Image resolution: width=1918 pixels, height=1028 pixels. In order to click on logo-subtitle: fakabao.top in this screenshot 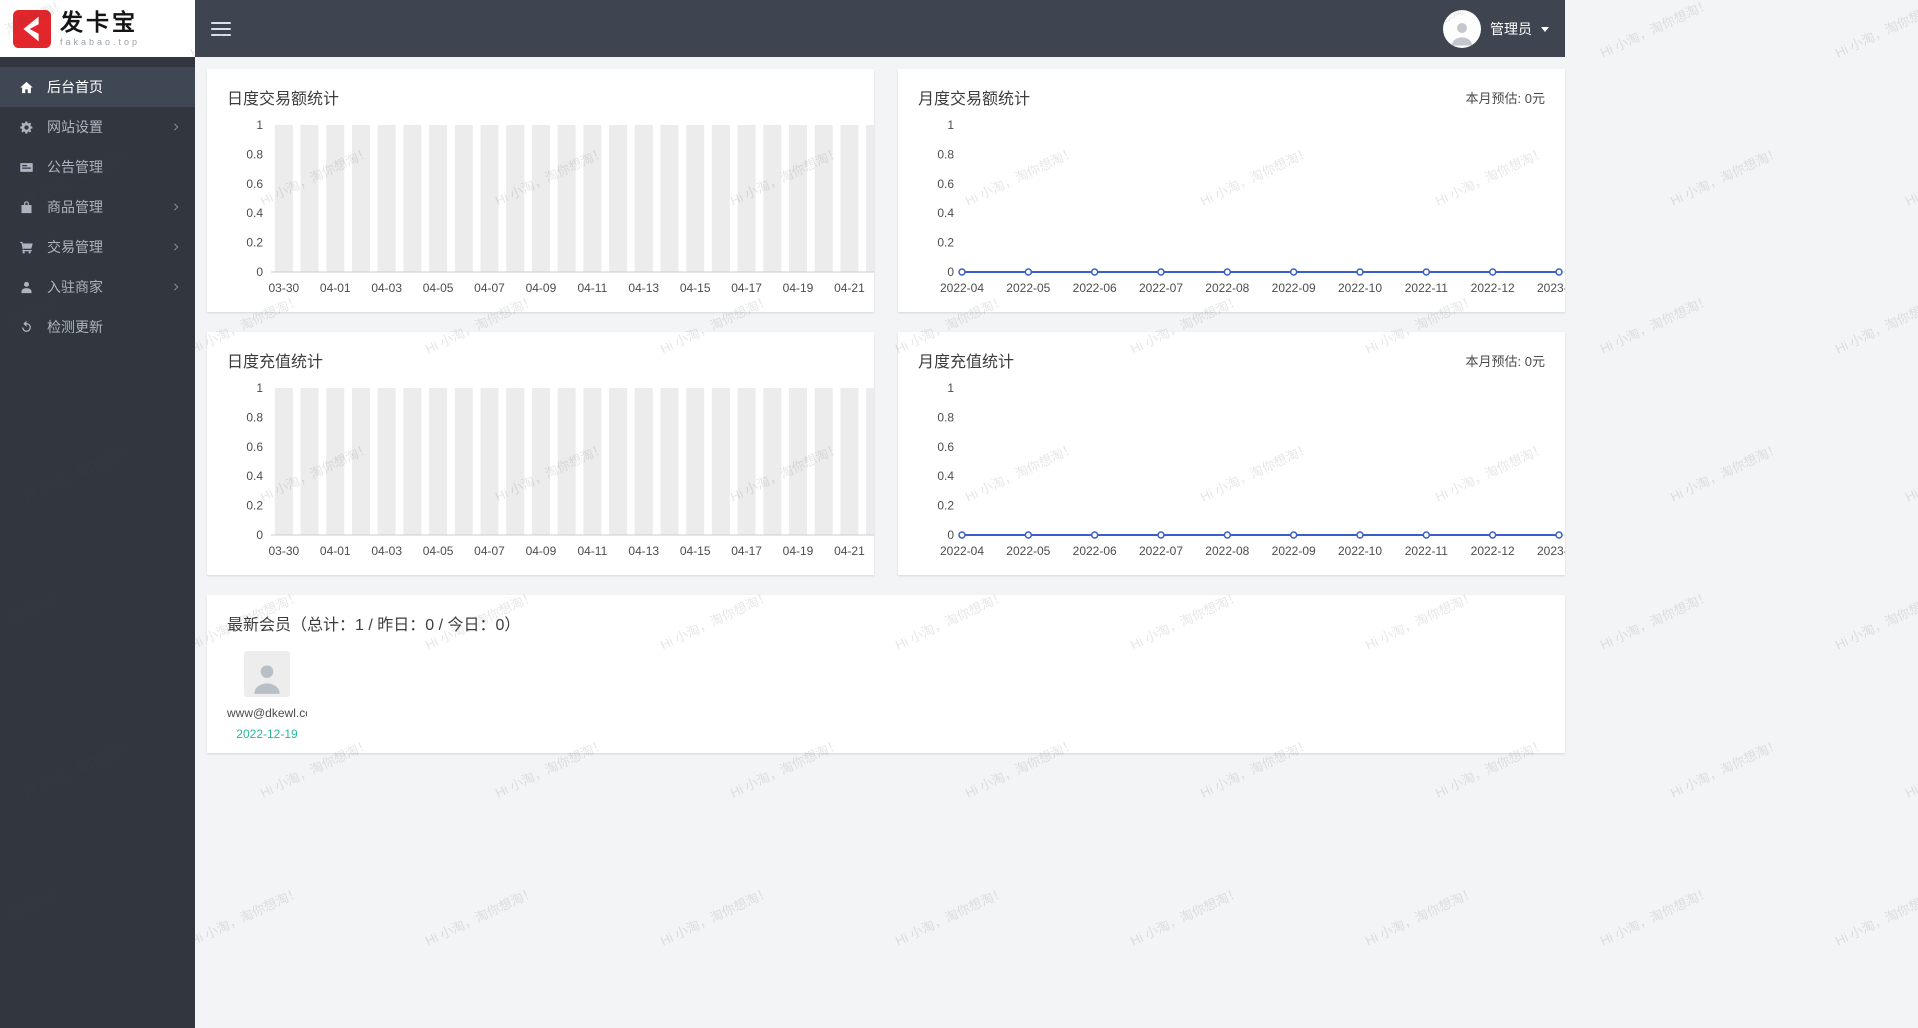, I will do `click(100, 41)`.